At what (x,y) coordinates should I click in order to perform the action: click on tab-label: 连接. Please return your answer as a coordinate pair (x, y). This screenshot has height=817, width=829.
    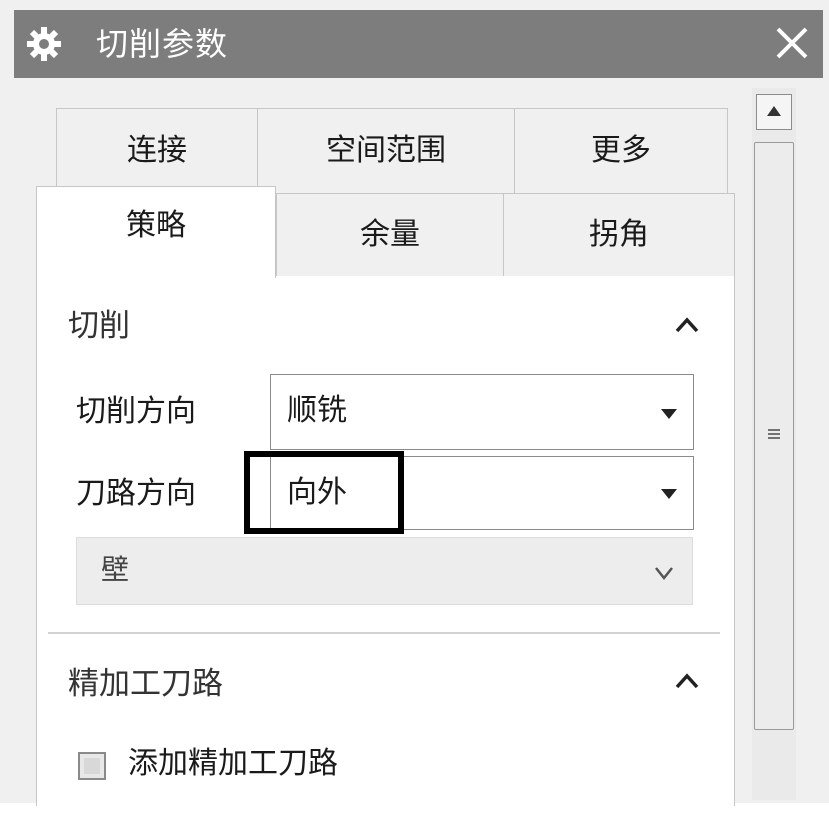
    Looking at the image, I should click on (157, 150).